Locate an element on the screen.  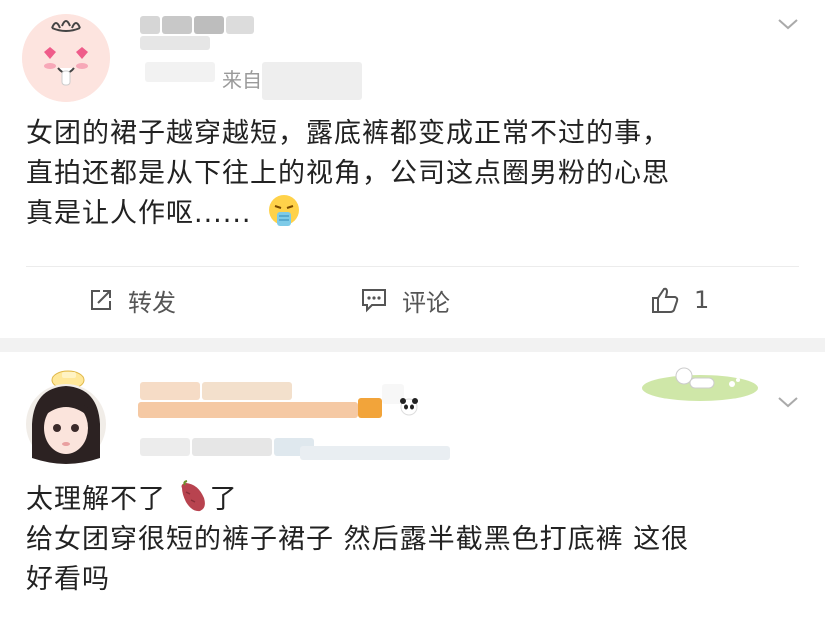
post-line: 直拍还都是从下往上的视角，公司这点圈男粉的心思 is located at coordinates (348, 173).